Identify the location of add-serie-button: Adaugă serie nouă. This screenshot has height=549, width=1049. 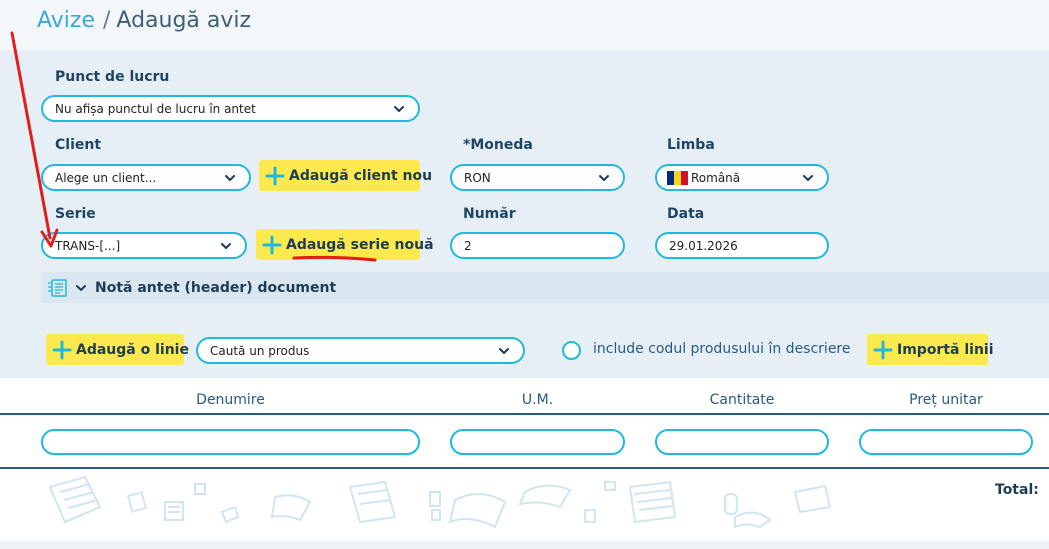
(345, 244).